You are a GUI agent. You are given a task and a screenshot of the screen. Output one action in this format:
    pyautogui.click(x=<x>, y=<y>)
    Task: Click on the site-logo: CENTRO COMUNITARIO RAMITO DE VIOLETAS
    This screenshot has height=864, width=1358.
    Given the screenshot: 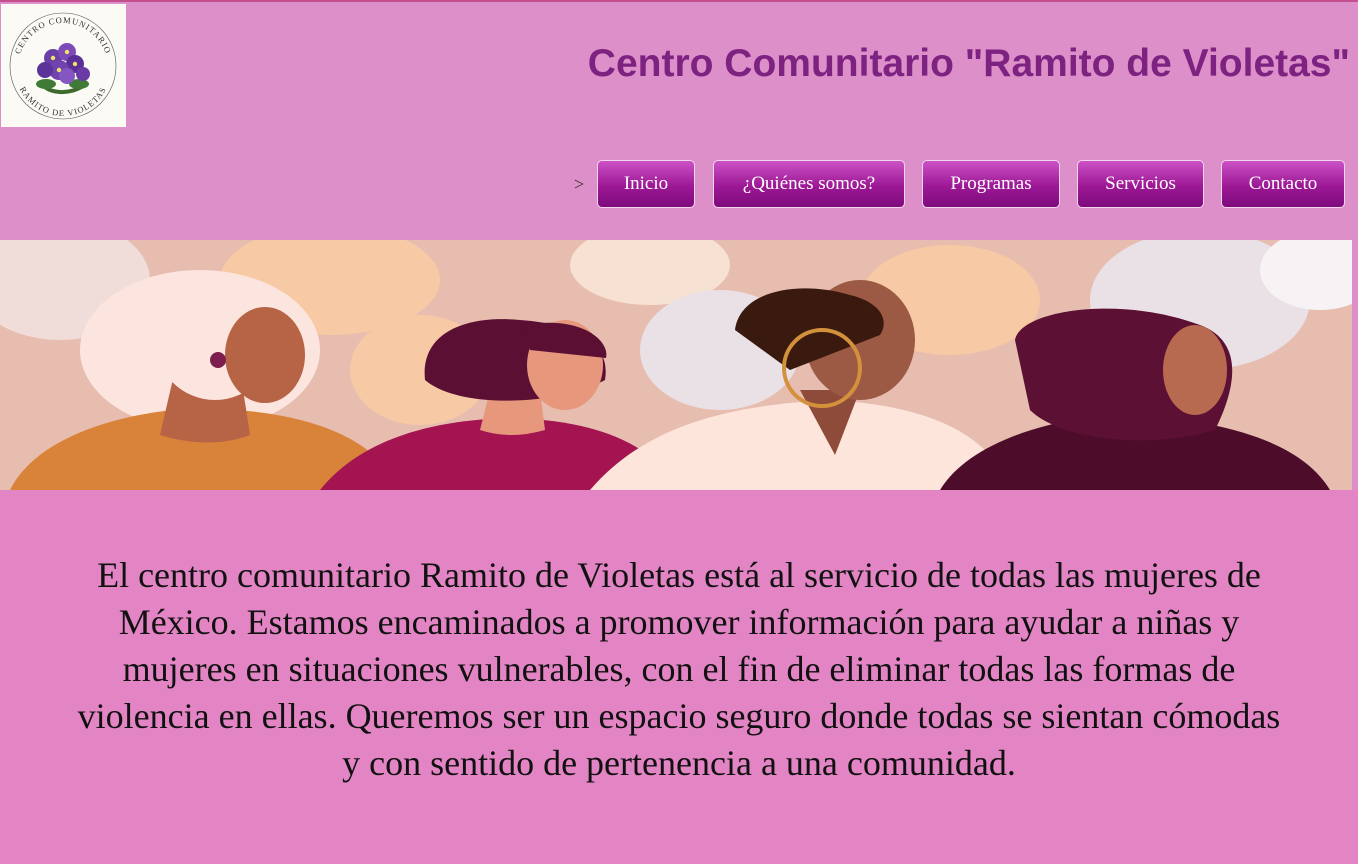 What is the action you would take?
    pyautogui.click(x=63, y=65)
    